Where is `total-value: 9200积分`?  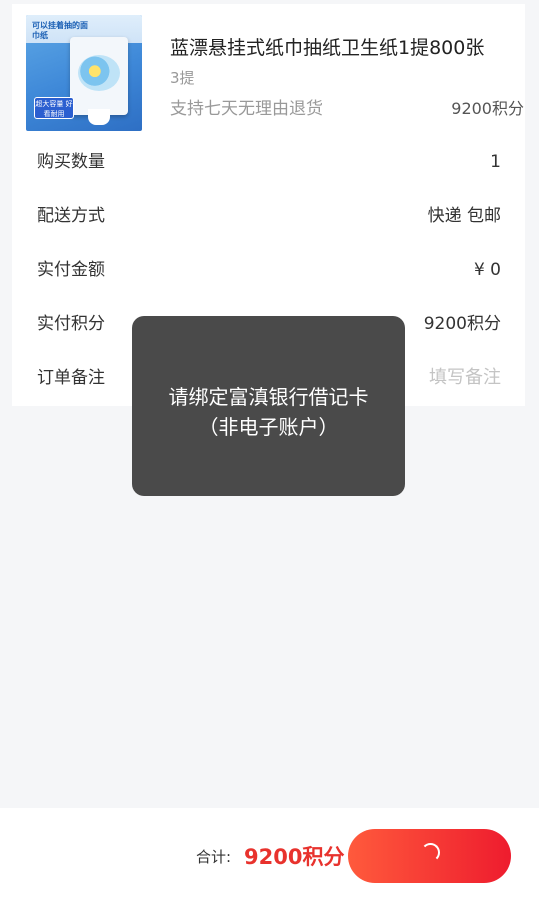 total-value: 9200积分 is located at coordinates (294, 857).